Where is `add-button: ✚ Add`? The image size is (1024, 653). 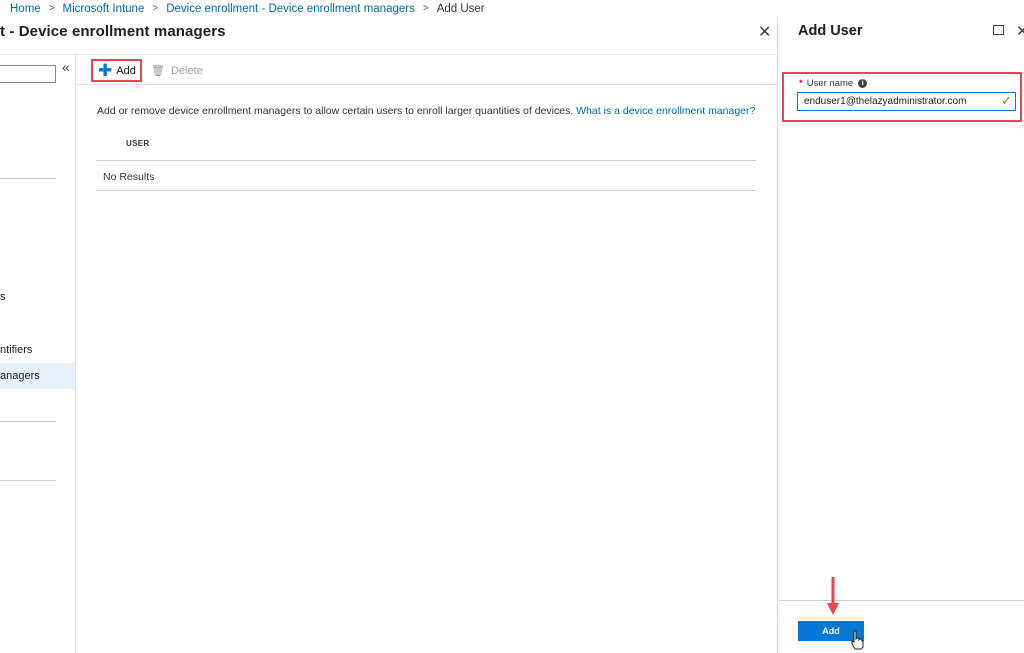
add-button: ✚ Add is located at coordinates (116, 70).